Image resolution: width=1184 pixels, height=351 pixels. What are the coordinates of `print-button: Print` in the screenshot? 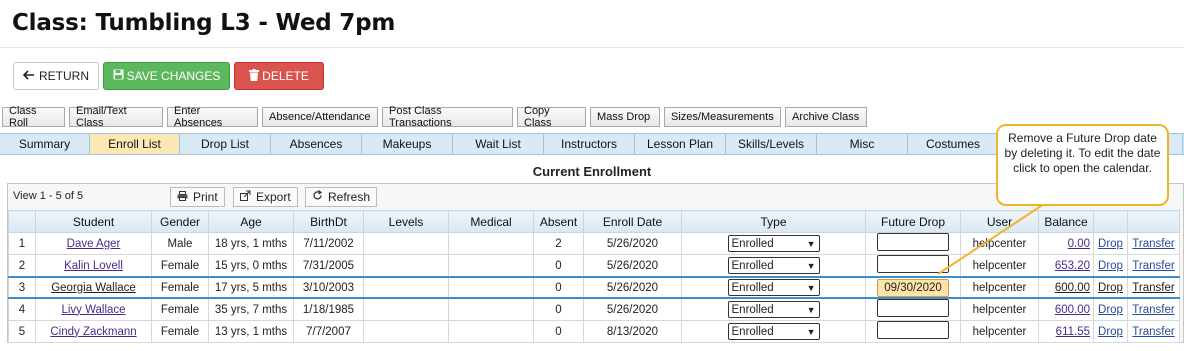 It's located at (197, 197).